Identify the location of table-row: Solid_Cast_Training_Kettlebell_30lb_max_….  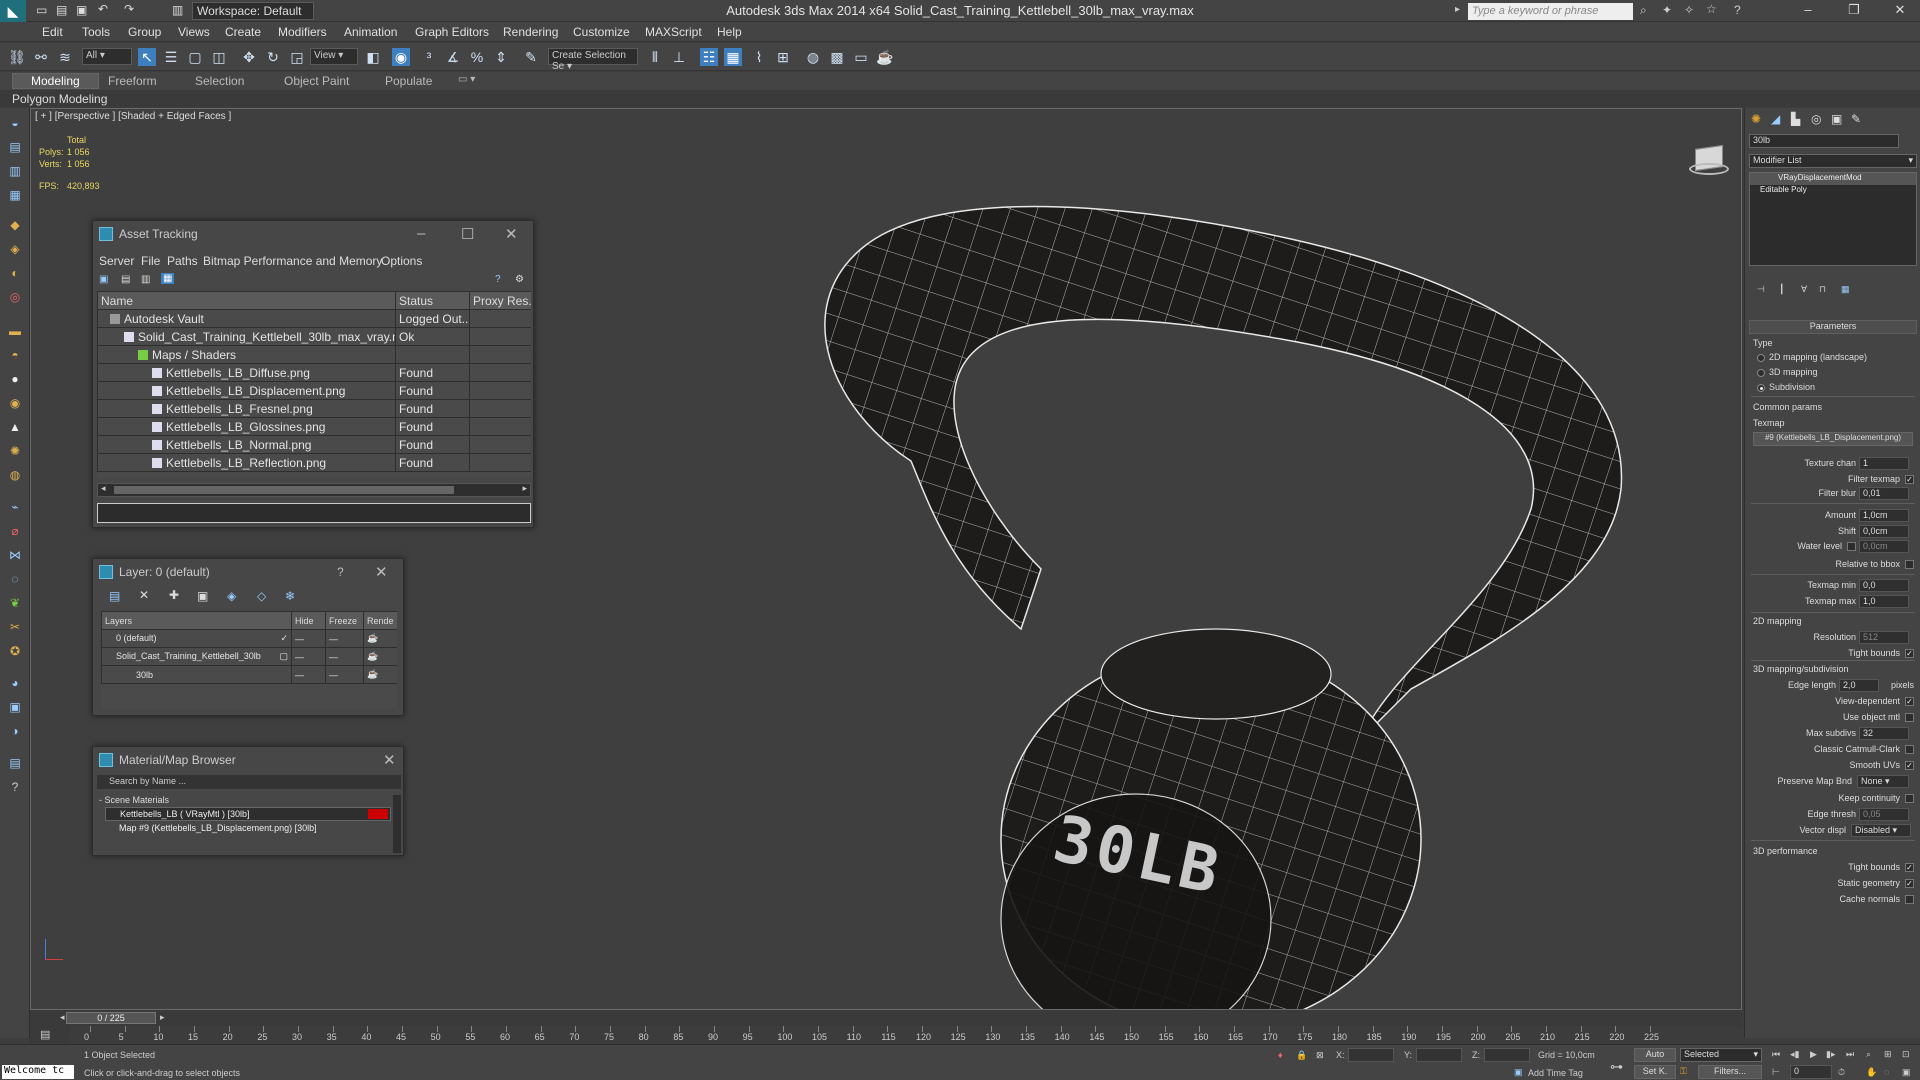
(314, 336).